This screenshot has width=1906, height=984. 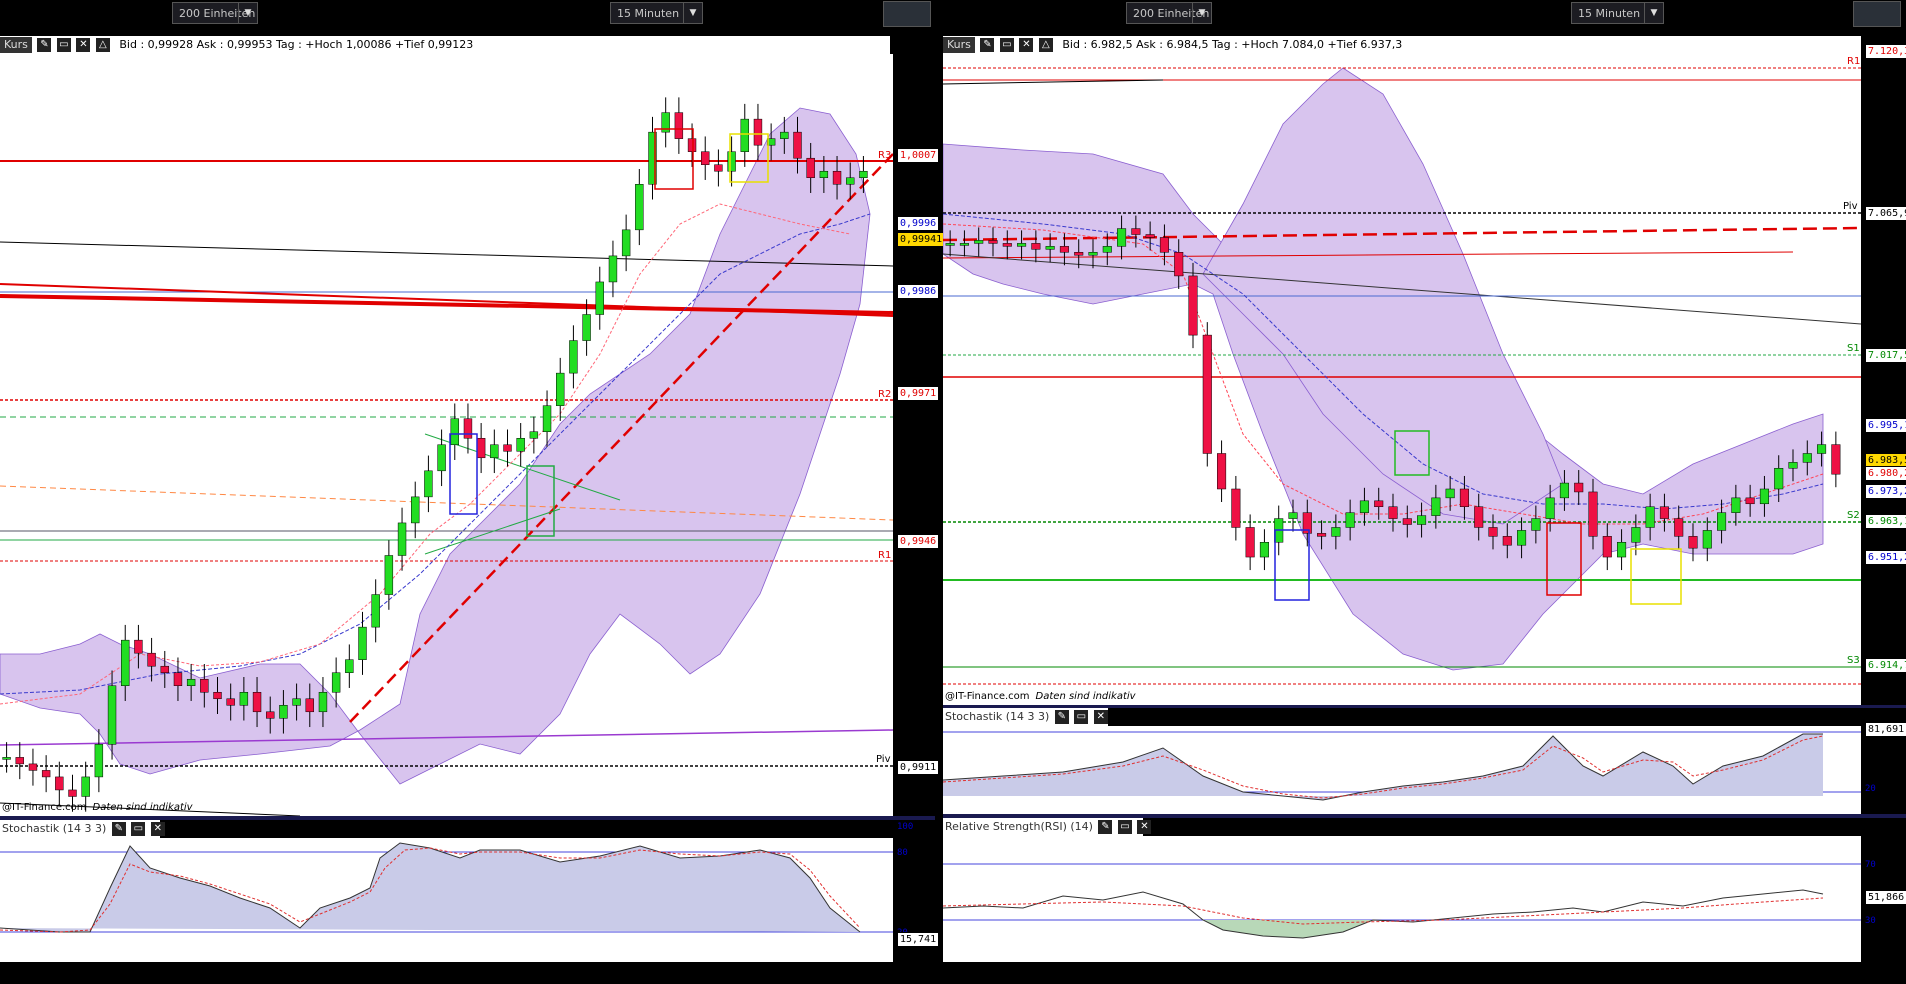 I want to click on right-interval-select-value: 15 Minuten, so click(x=1609, y=13).